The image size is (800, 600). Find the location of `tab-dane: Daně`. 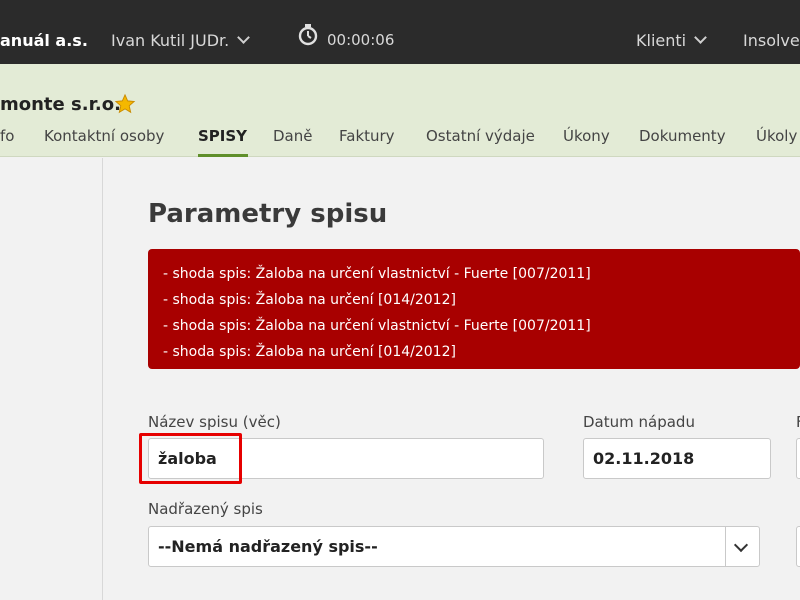

tab-dane: Daně is located at coordinates (292, 136).